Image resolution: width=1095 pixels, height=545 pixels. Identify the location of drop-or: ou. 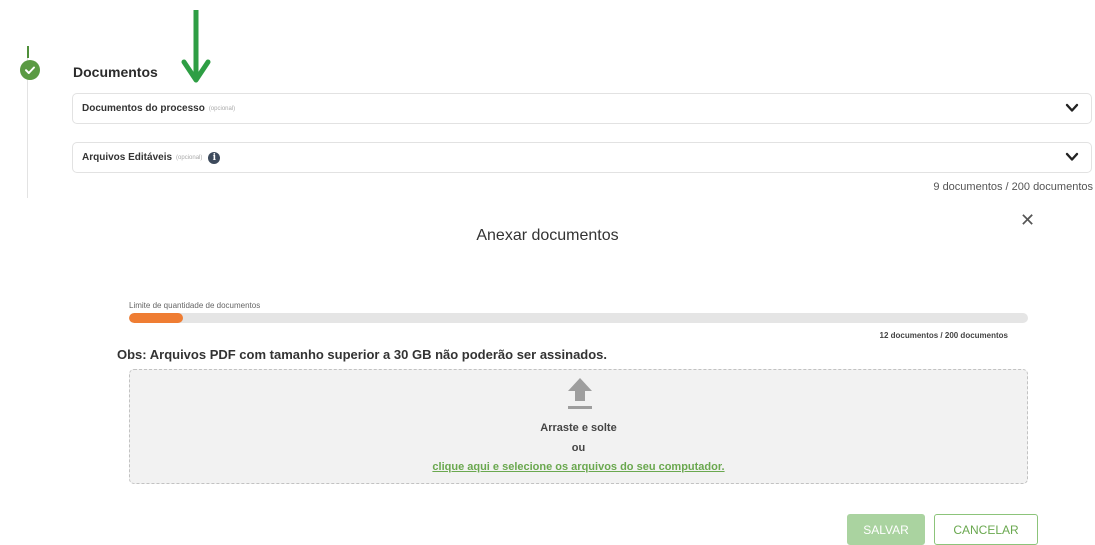
(578, 448).